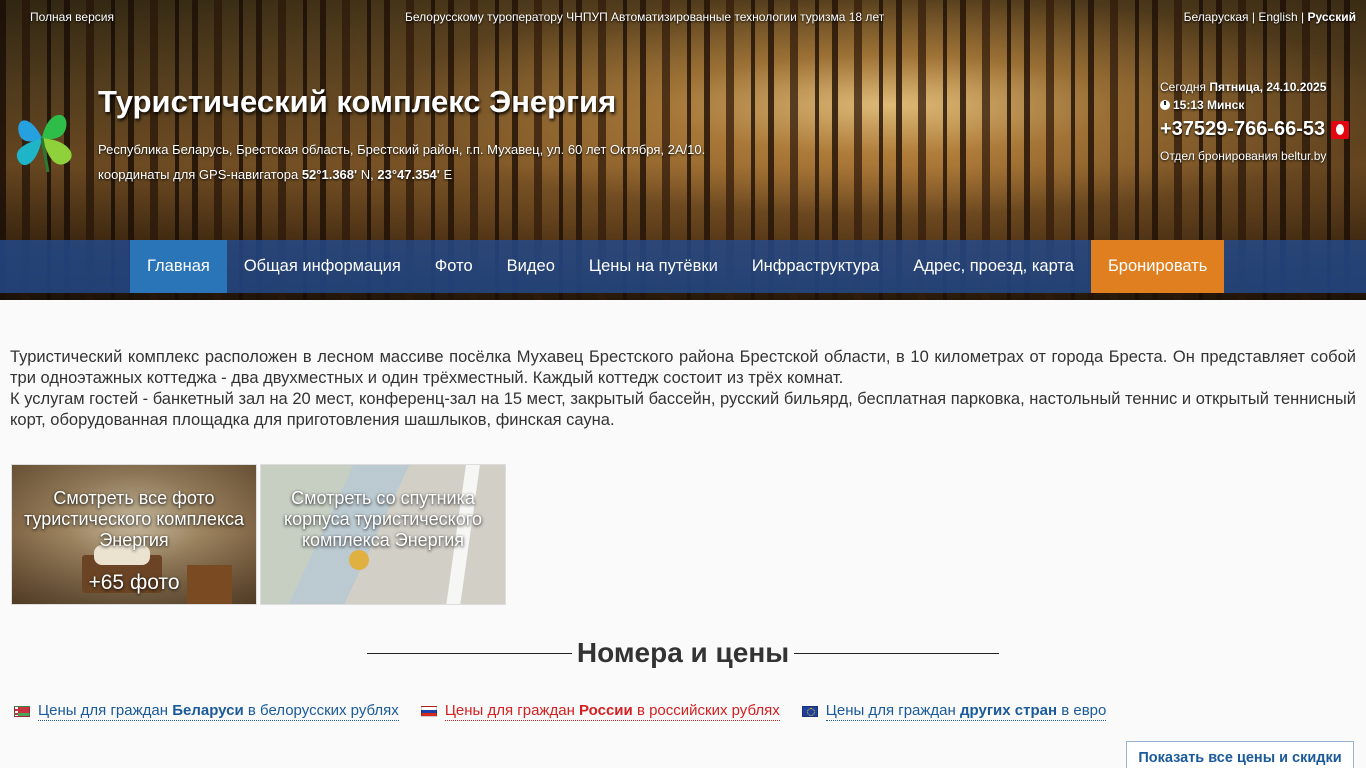  Describe the element at coordinates (178, 266) in the screenshot. I see `nav-item-home: Главная` at that location.